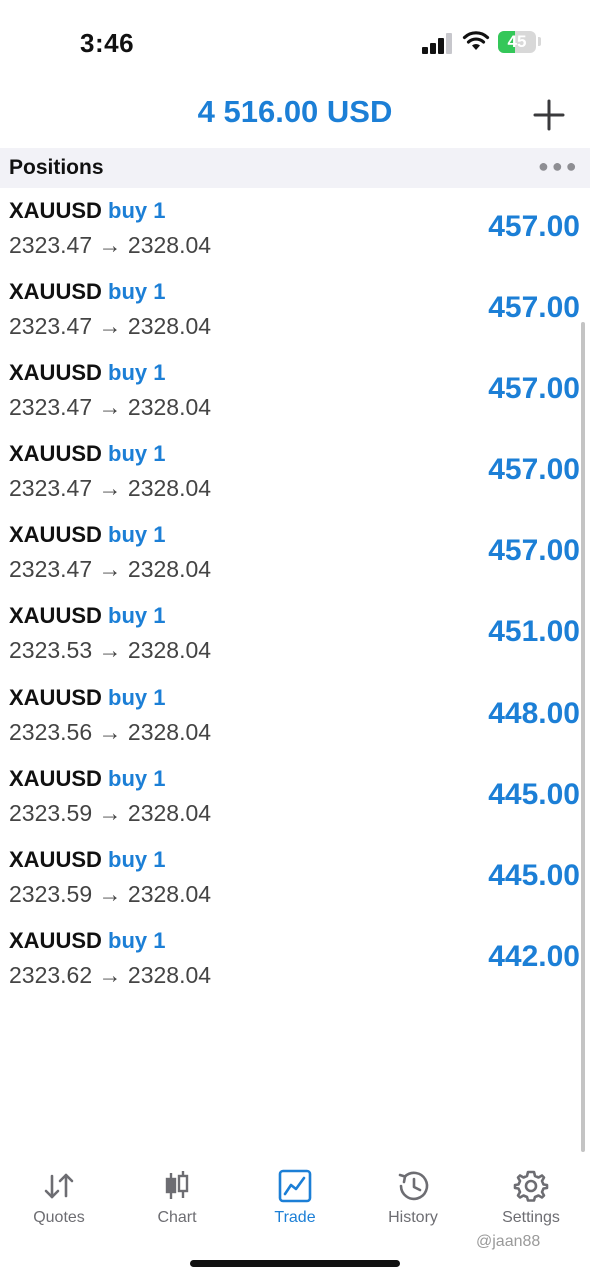  I want to click on quotes-arrows-icon, so click(59, 1186).